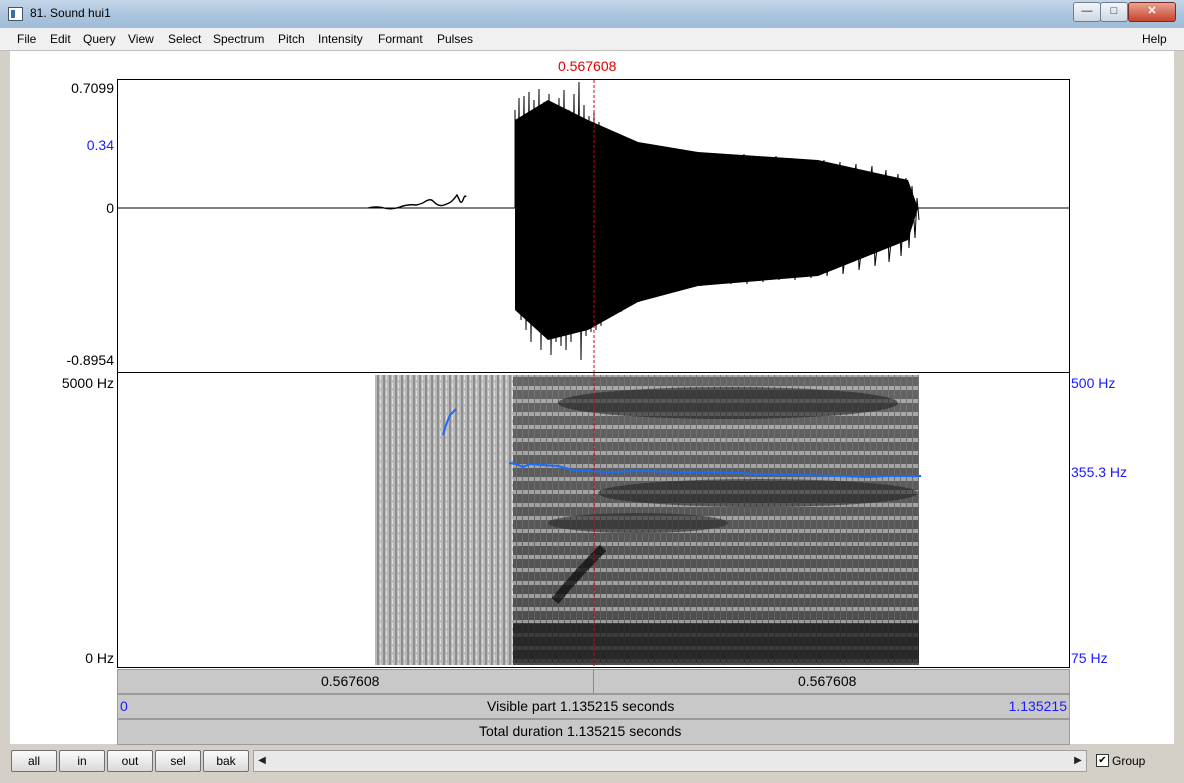  I want to click on visible-start-time: 0, so click(124, 706).